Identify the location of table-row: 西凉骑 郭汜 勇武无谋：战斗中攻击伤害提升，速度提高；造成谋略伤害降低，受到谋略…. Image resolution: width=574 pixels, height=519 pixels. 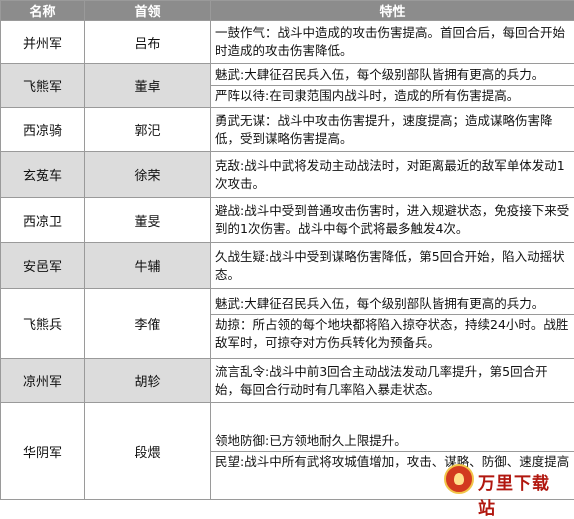
(287, 130).